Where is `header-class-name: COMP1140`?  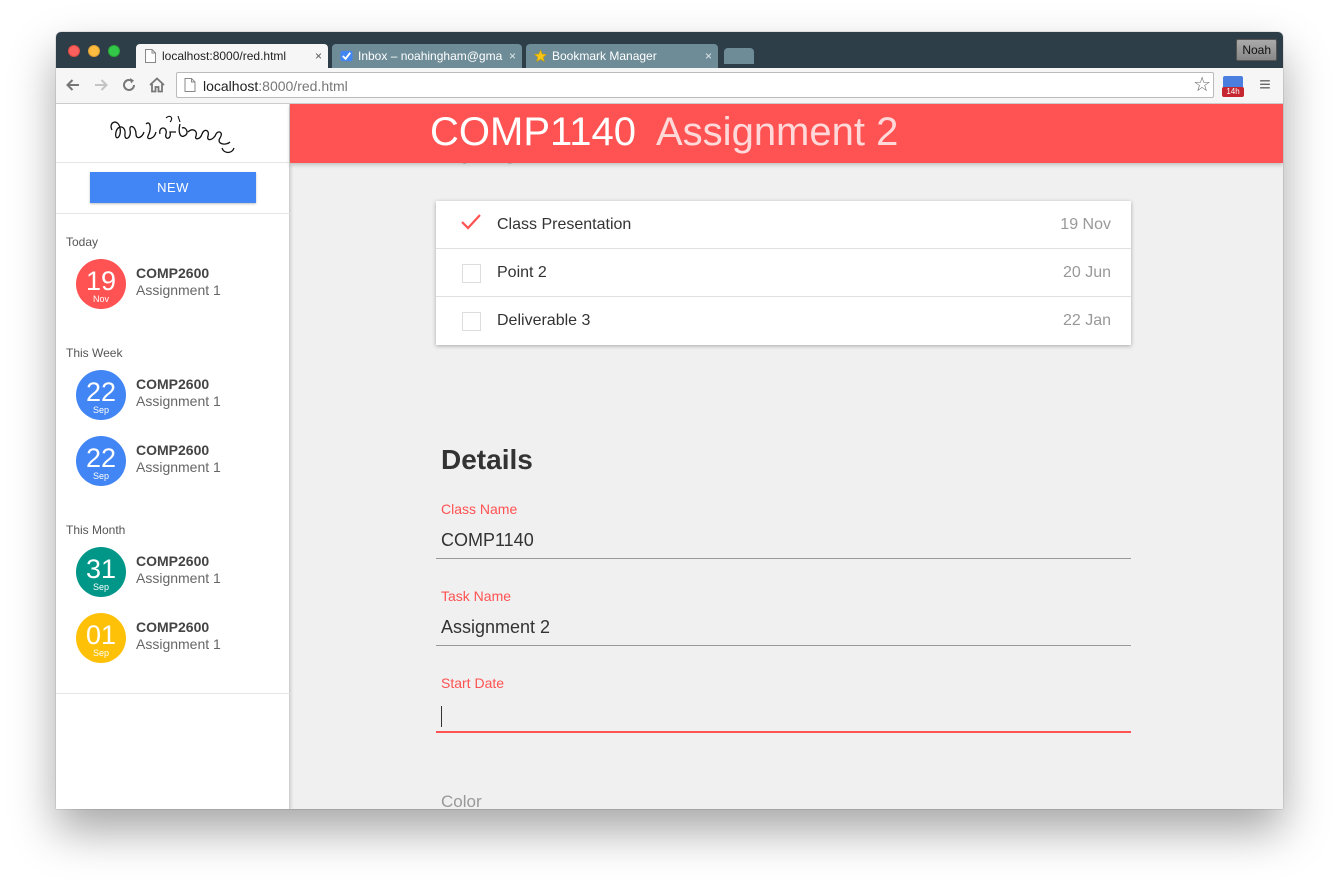
header-class-name: COMP1140 is located at coordinates (533, 132).